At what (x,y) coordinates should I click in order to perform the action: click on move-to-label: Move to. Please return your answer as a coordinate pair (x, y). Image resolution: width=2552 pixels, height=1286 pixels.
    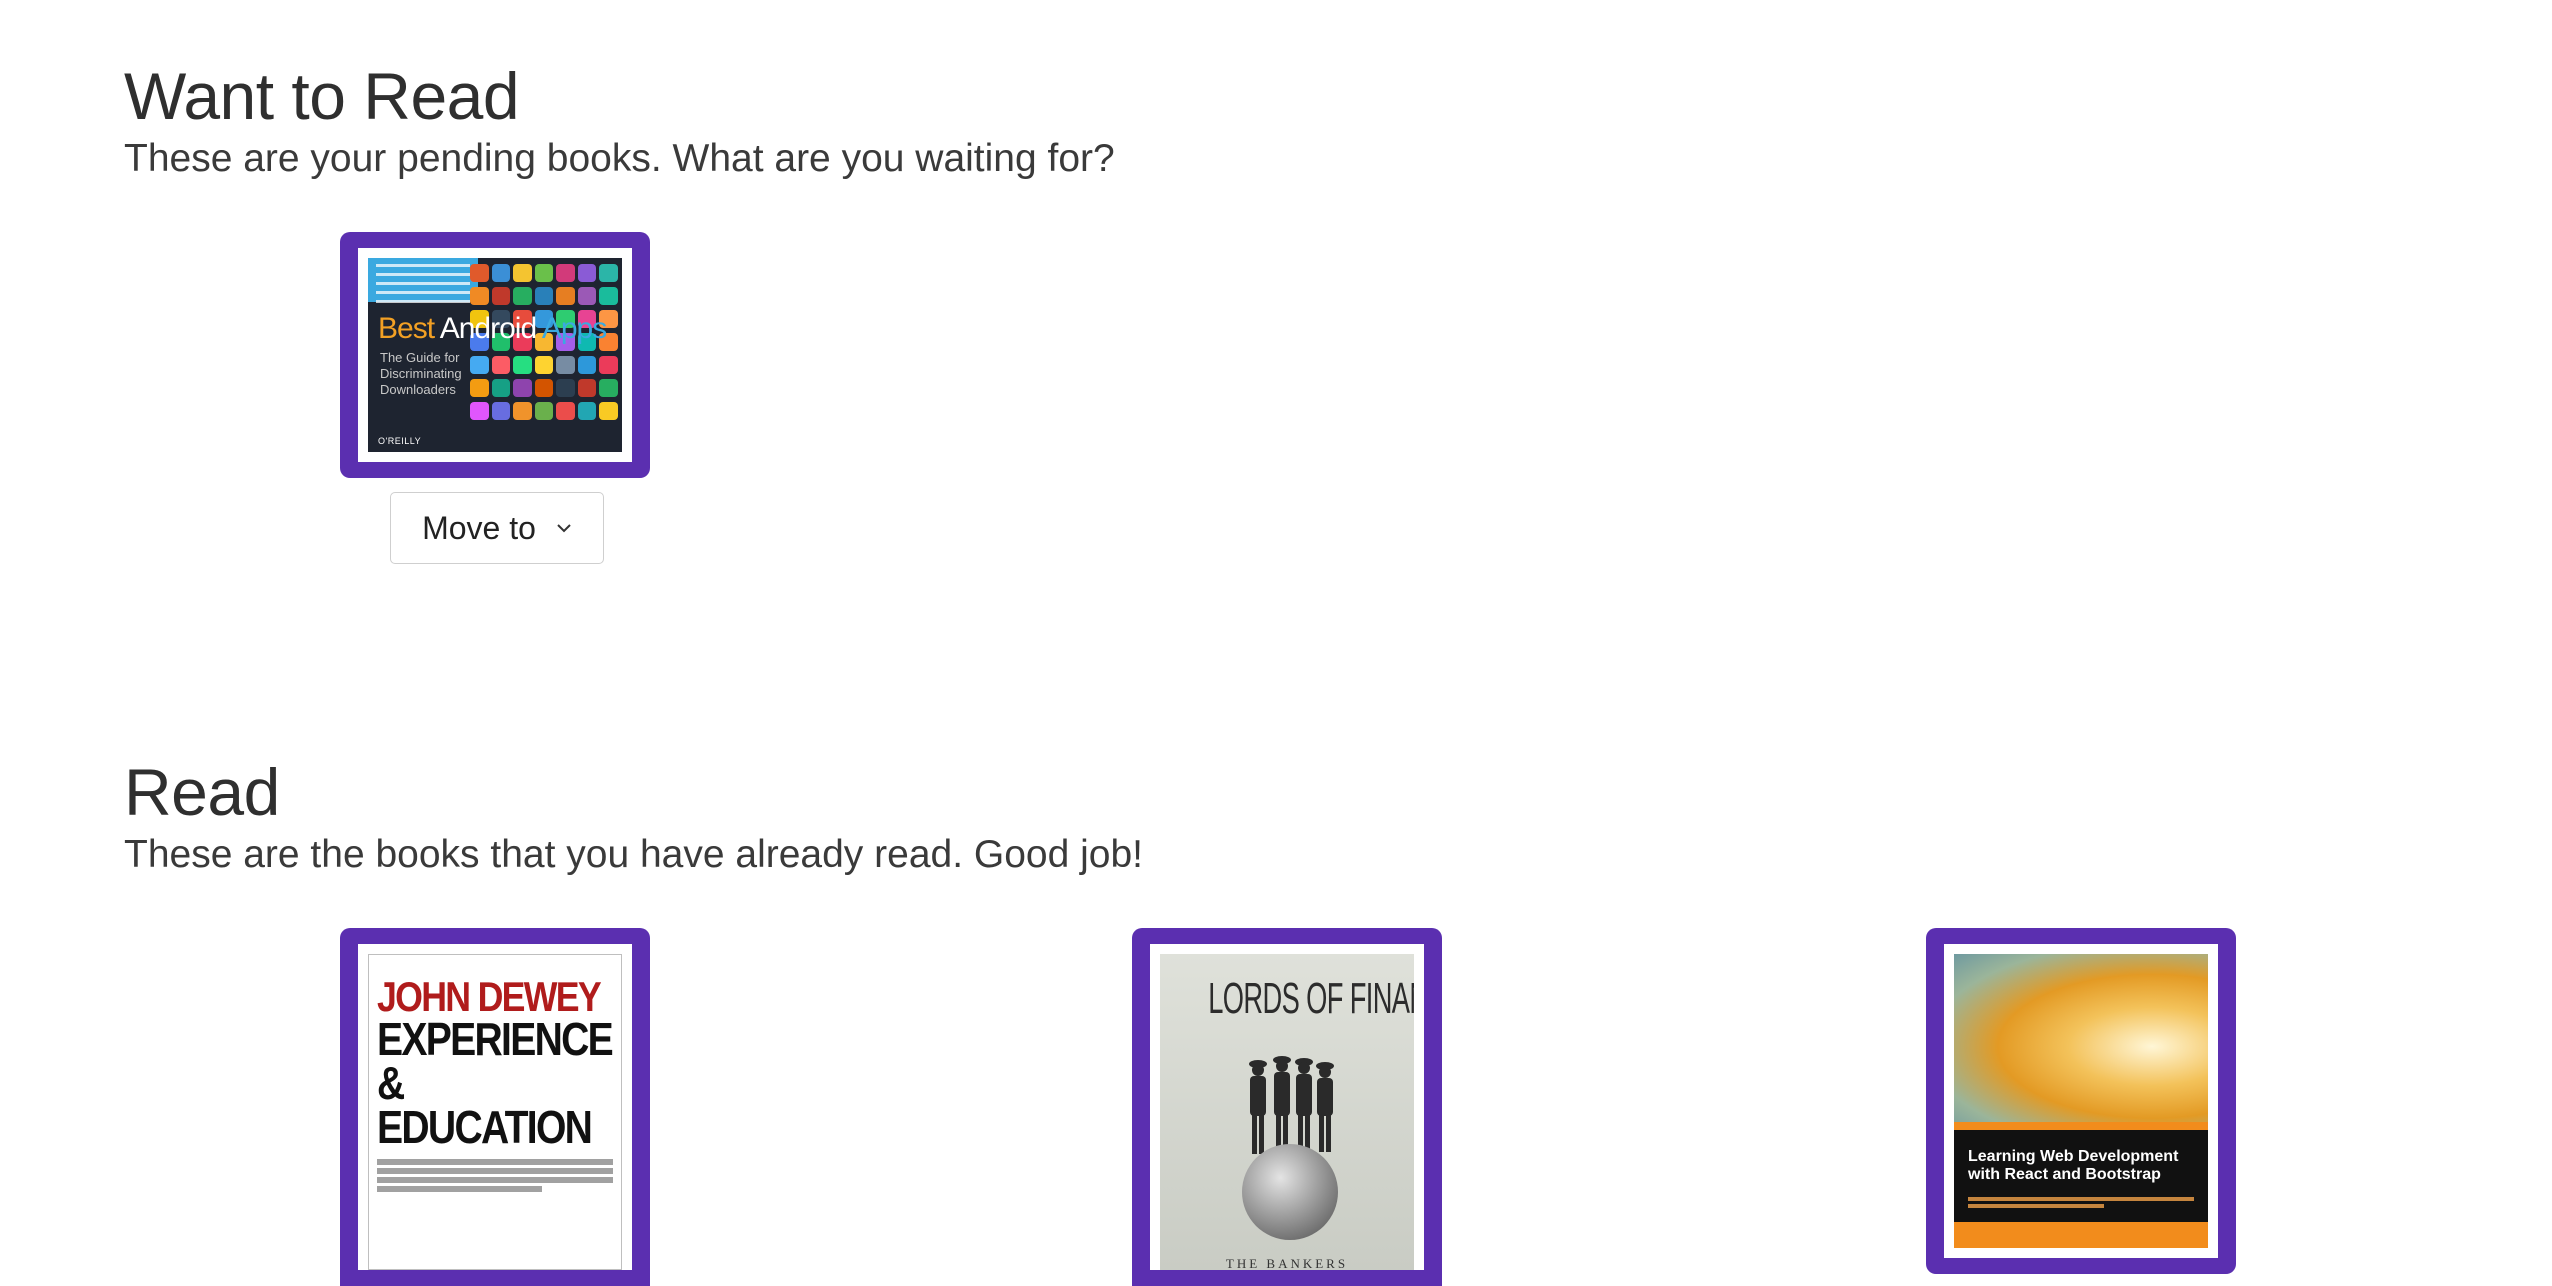
    Looking at the image, I should click on (479, 527).